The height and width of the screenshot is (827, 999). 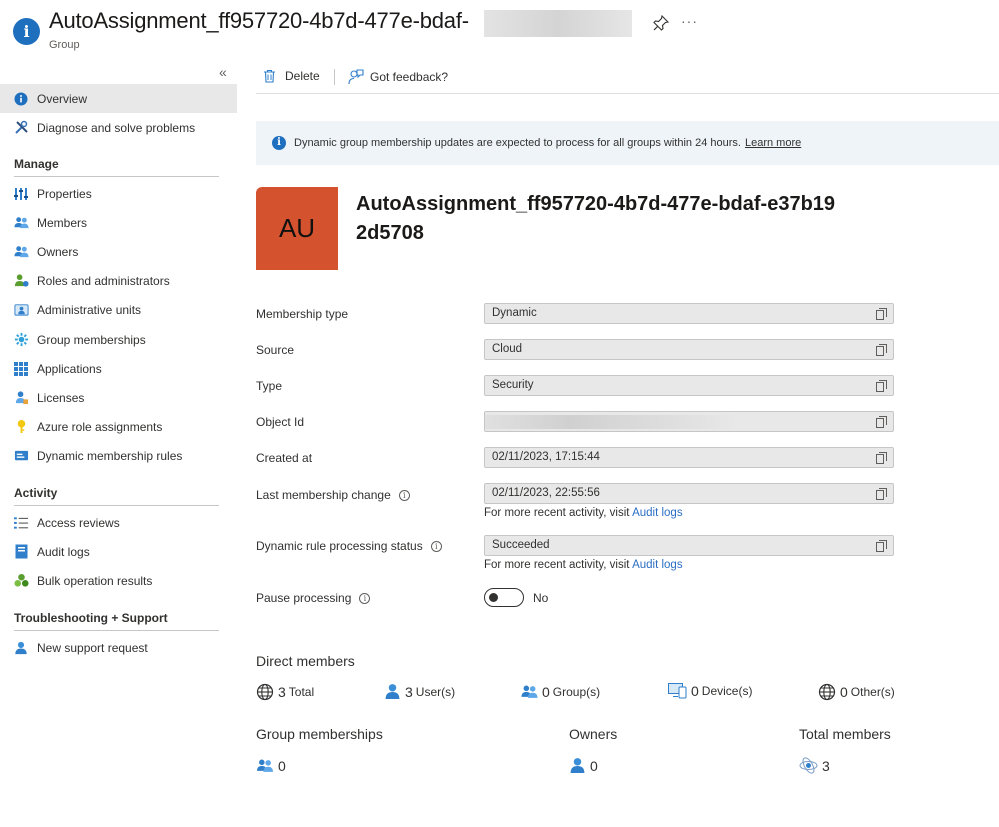 I want to click on total-members-stat: 3, so click(x=814, y=765).